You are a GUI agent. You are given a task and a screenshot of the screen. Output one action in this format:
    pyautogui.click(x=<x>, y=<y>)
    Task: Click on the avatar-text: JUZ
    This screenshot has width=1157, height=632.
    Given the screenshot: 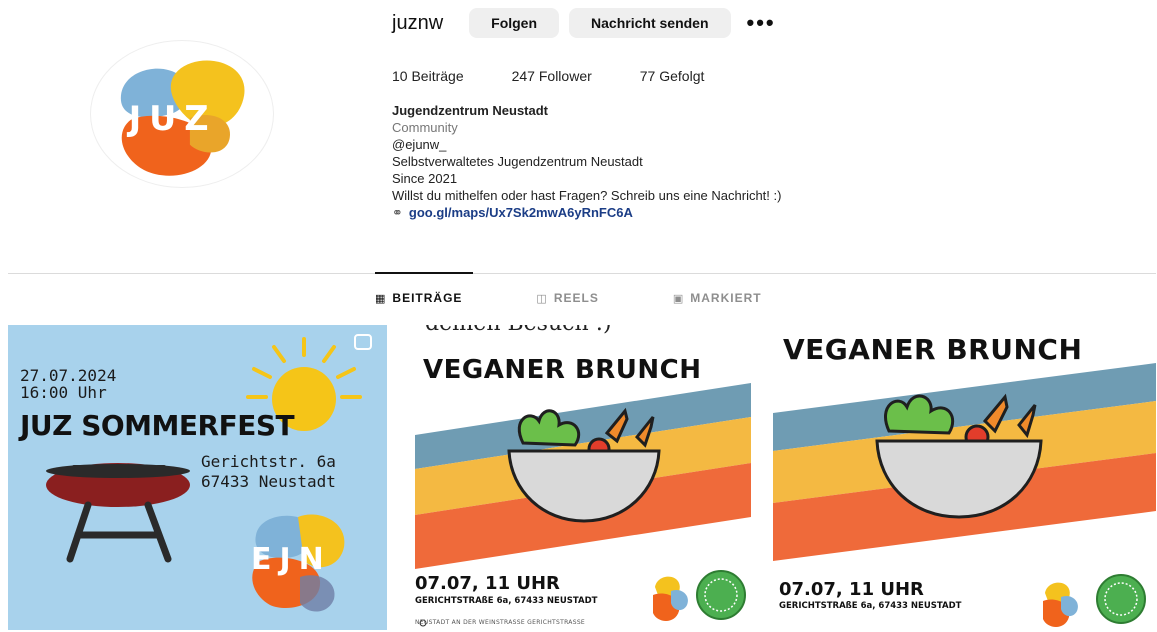 What is the action you would take?
    pyautogui.click(x=172, y=118)
    